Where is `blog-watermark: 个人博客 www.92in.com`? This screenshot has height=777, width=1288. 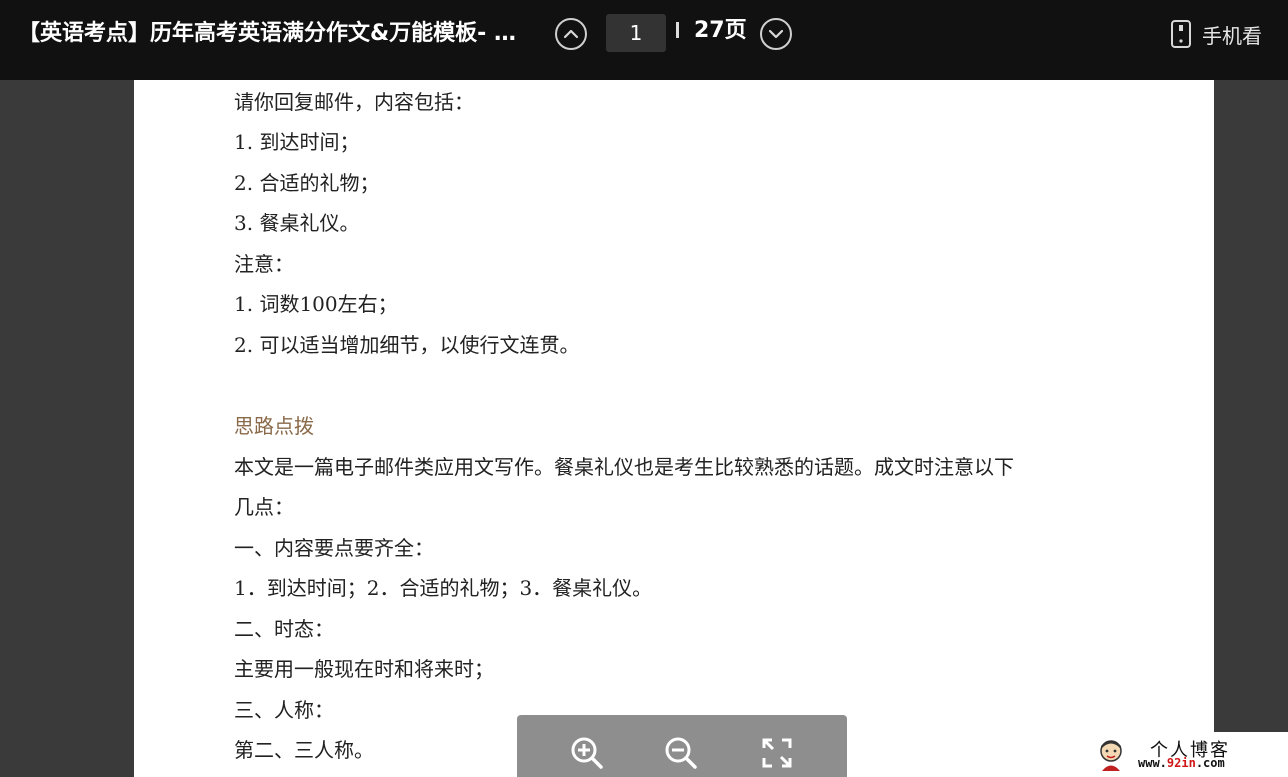
blog-watermark: 个人博客 www.92in.com is located at coordinates (1189, 754).